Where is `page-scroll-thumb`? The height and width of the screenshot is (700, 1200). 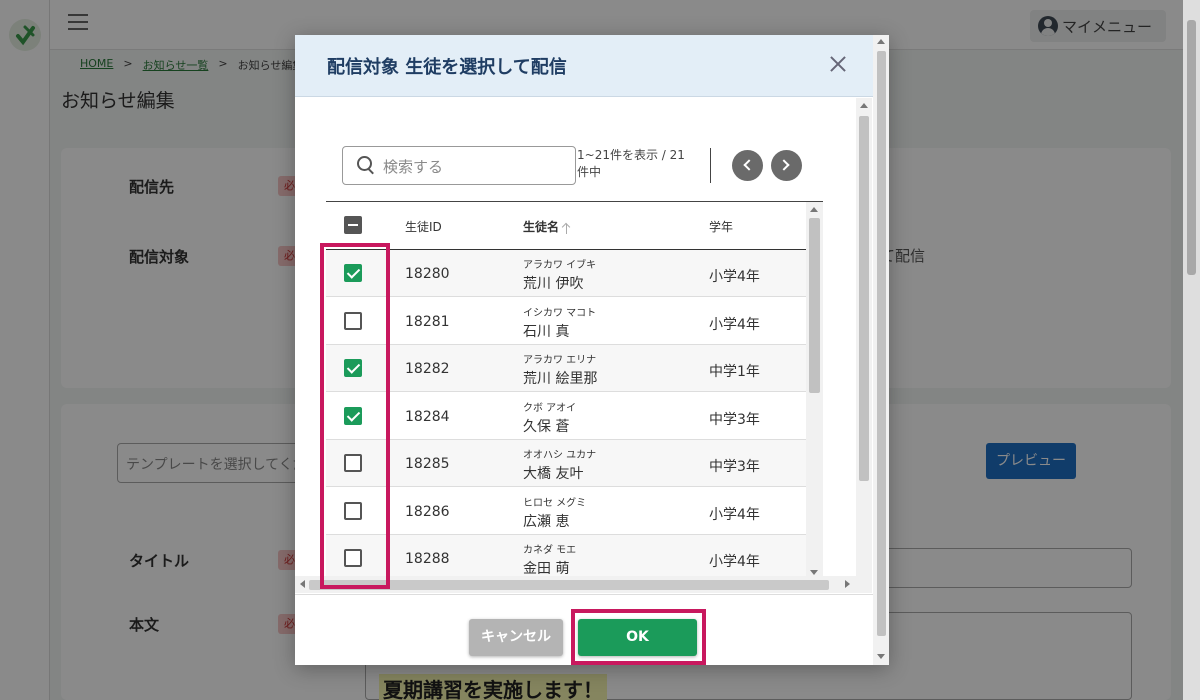
page-scroll-thumb is located at coordinates (1191, 147).